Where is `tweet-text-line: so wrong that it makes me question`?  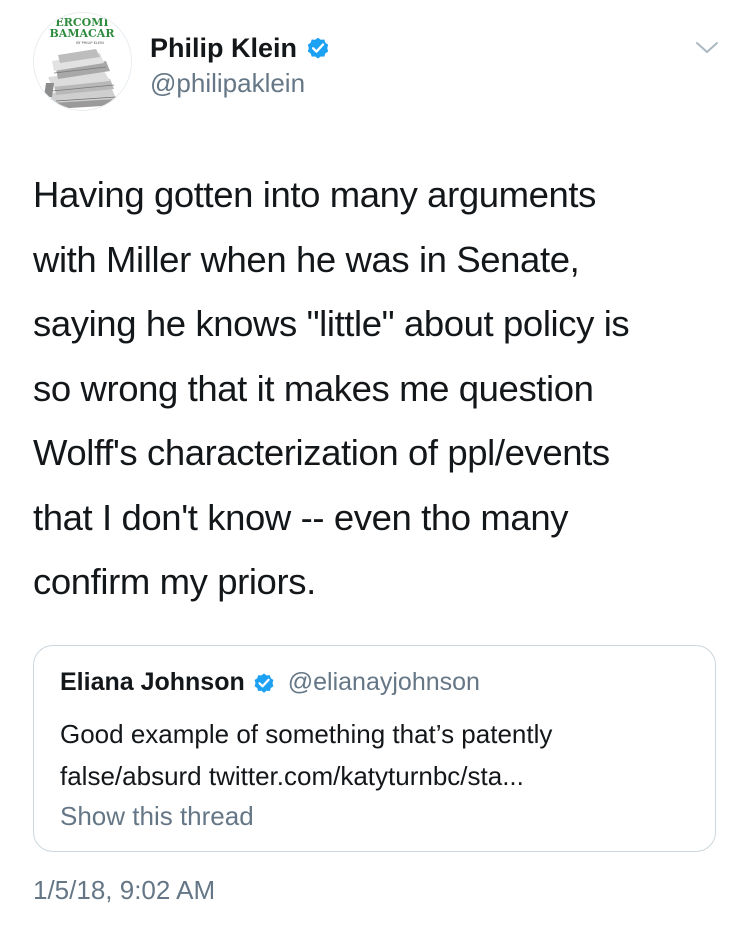 tweet-text-line: so wrong that it makes me question is located at coordinates (313, 388).